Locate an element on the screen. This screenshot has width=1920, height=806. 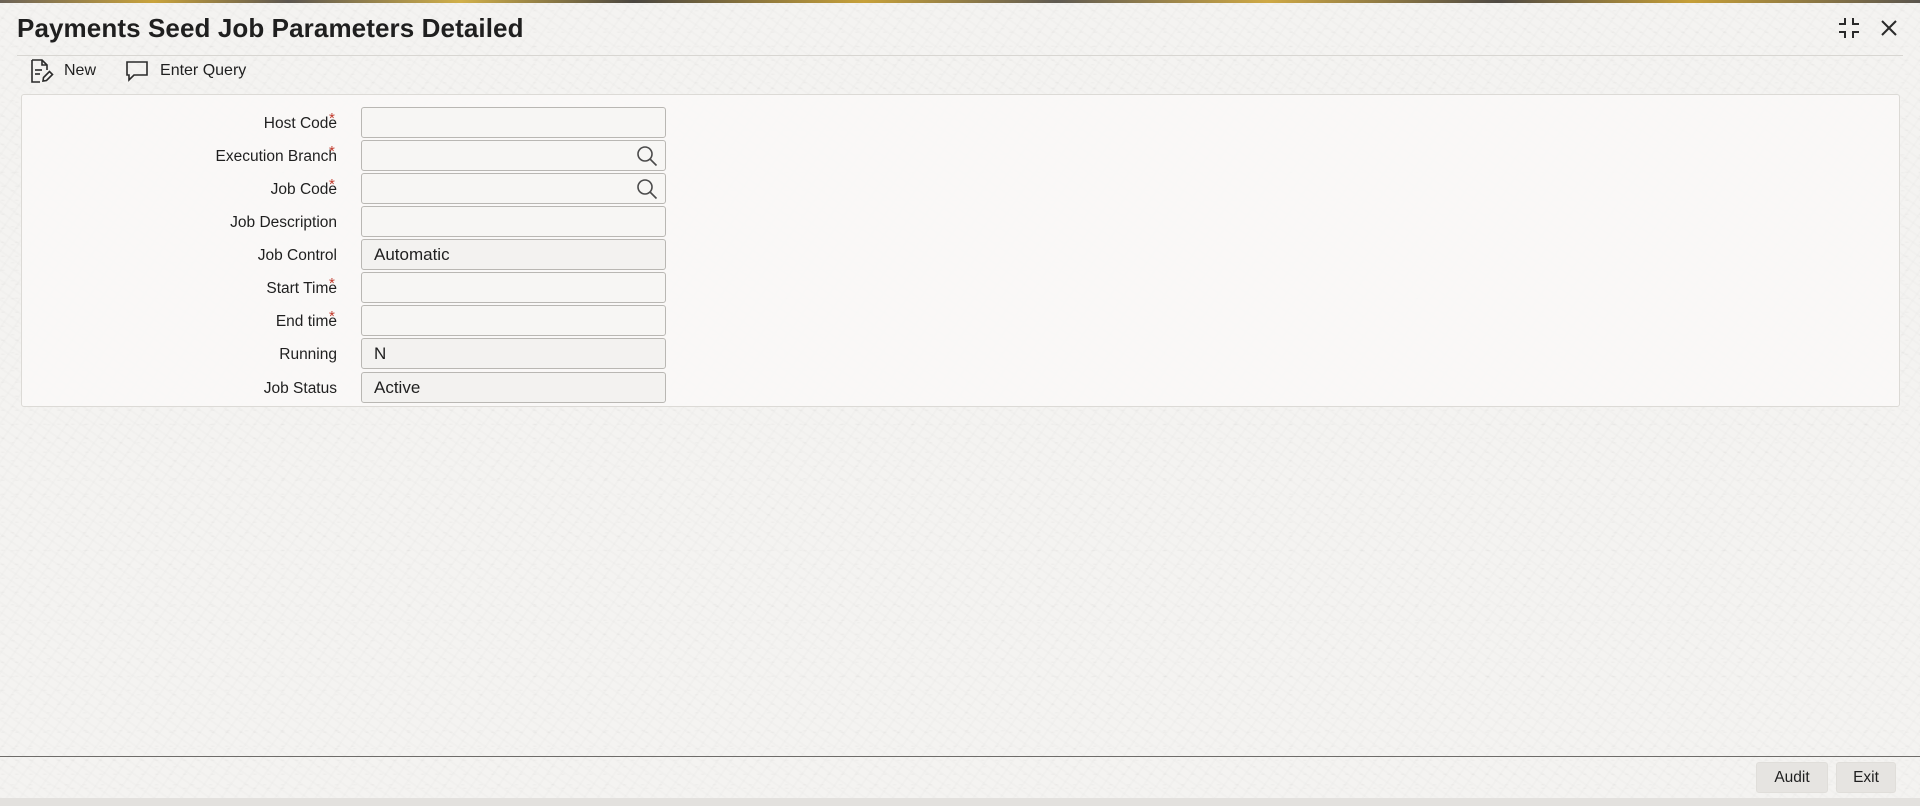
start-time-row: Start Time * is located at coordinates (372, 288).